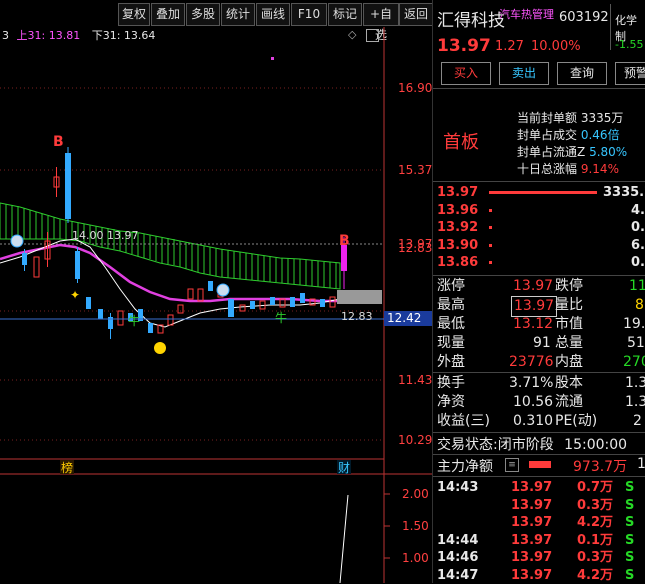 The image size is (645, 584). Describe the element at coordinates (465, 466) in the screenshot. I see `main-flow-label: 主力净额` at that location.